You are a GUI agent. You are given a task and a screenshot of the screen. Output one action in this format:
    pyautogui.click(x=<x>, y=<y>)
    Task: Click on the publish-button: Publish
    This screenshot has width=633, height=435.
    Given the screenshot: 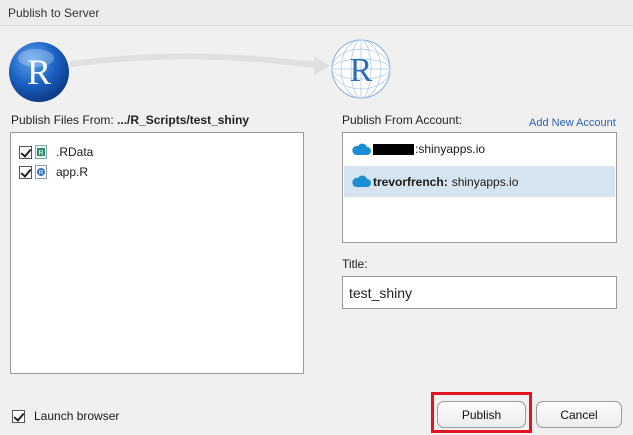 What is the action you would take?
    pyautogui.click(x=481, y=414)
    